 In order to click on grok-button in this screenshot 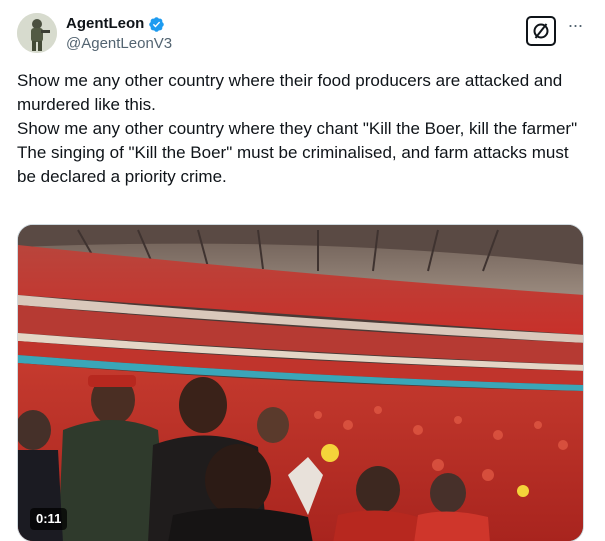, I will do `click(541, 31)`.